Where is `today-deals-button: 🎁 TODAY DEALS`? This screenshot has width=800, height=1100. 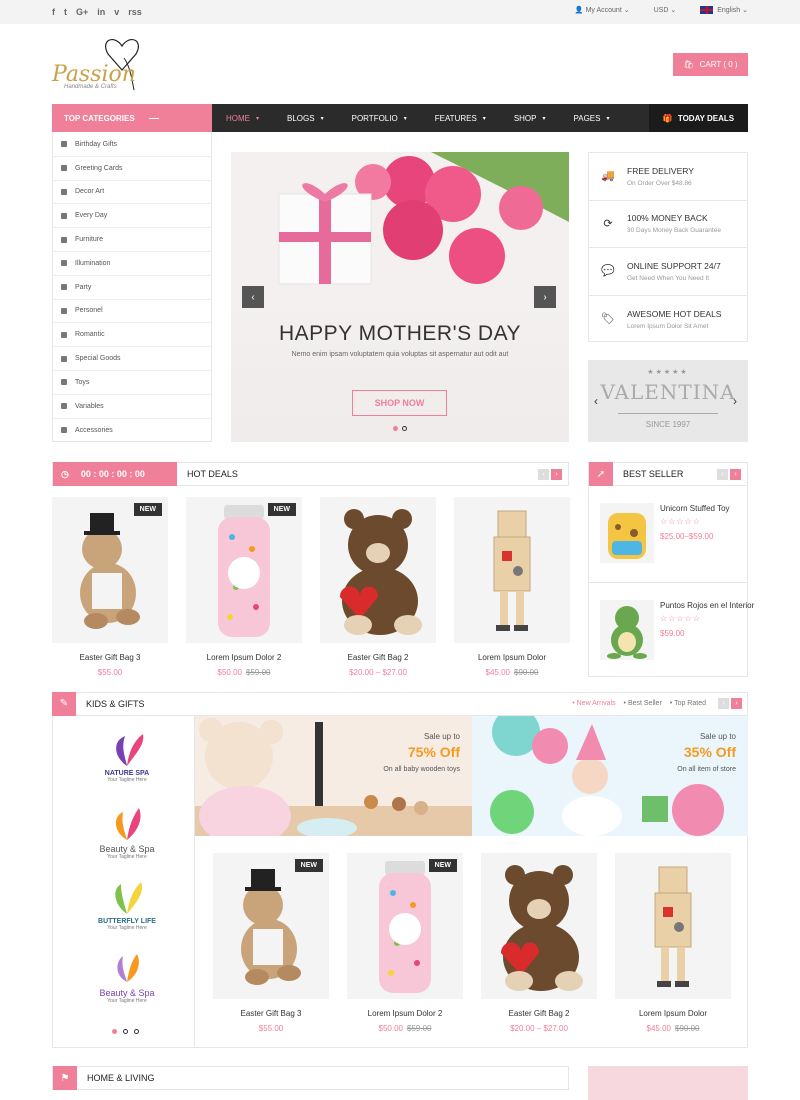
today-deals-button: 🎁 TODAY DEALS is located at coordinates (698, 118).